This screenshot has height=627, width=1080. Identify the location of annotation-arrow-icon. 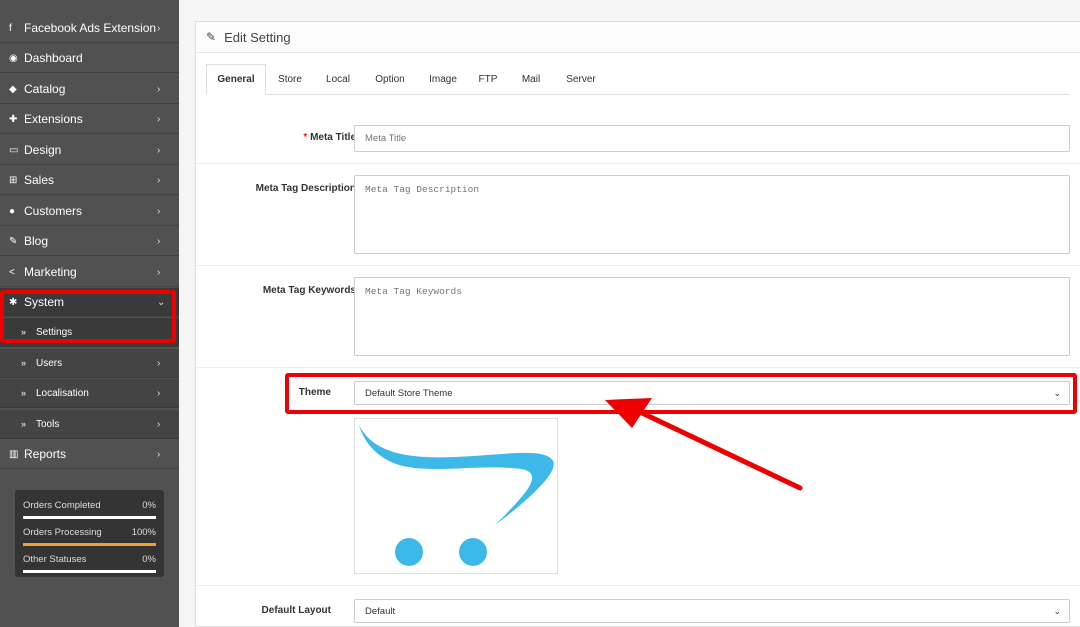
(704, 444).